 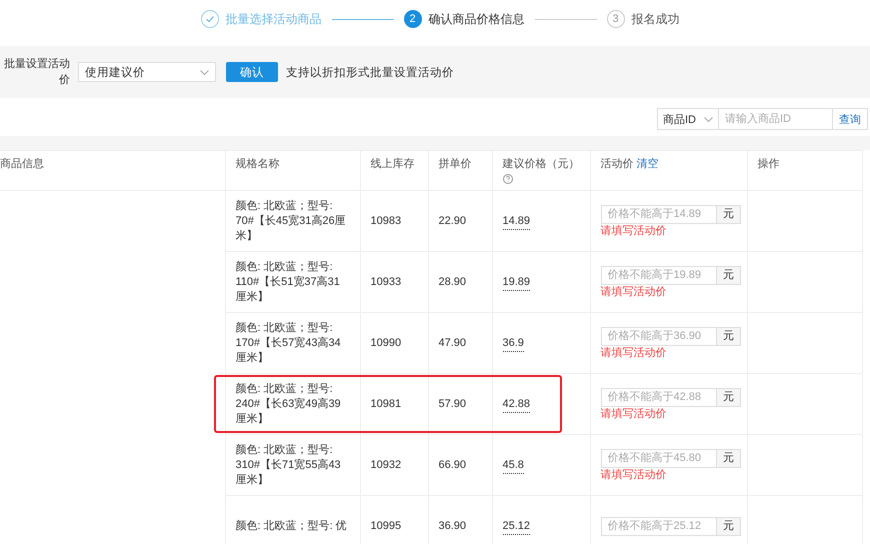 I want to click on suggested-price: 19.89, so click(x=516, y=283).